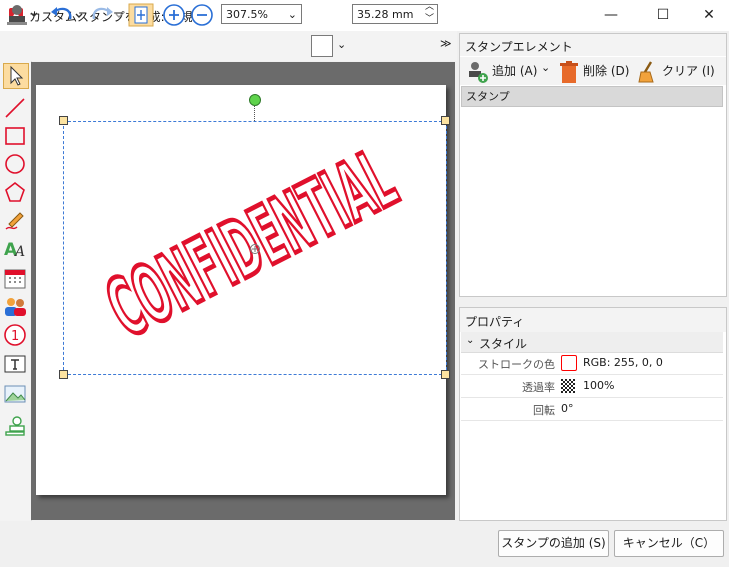 The width and height of the screenshot is (729, 567). What do you see at coordinates (385, 14) in the screenshot?
I see `size-value: 35.28 mm` at bounding box center [385, 14].